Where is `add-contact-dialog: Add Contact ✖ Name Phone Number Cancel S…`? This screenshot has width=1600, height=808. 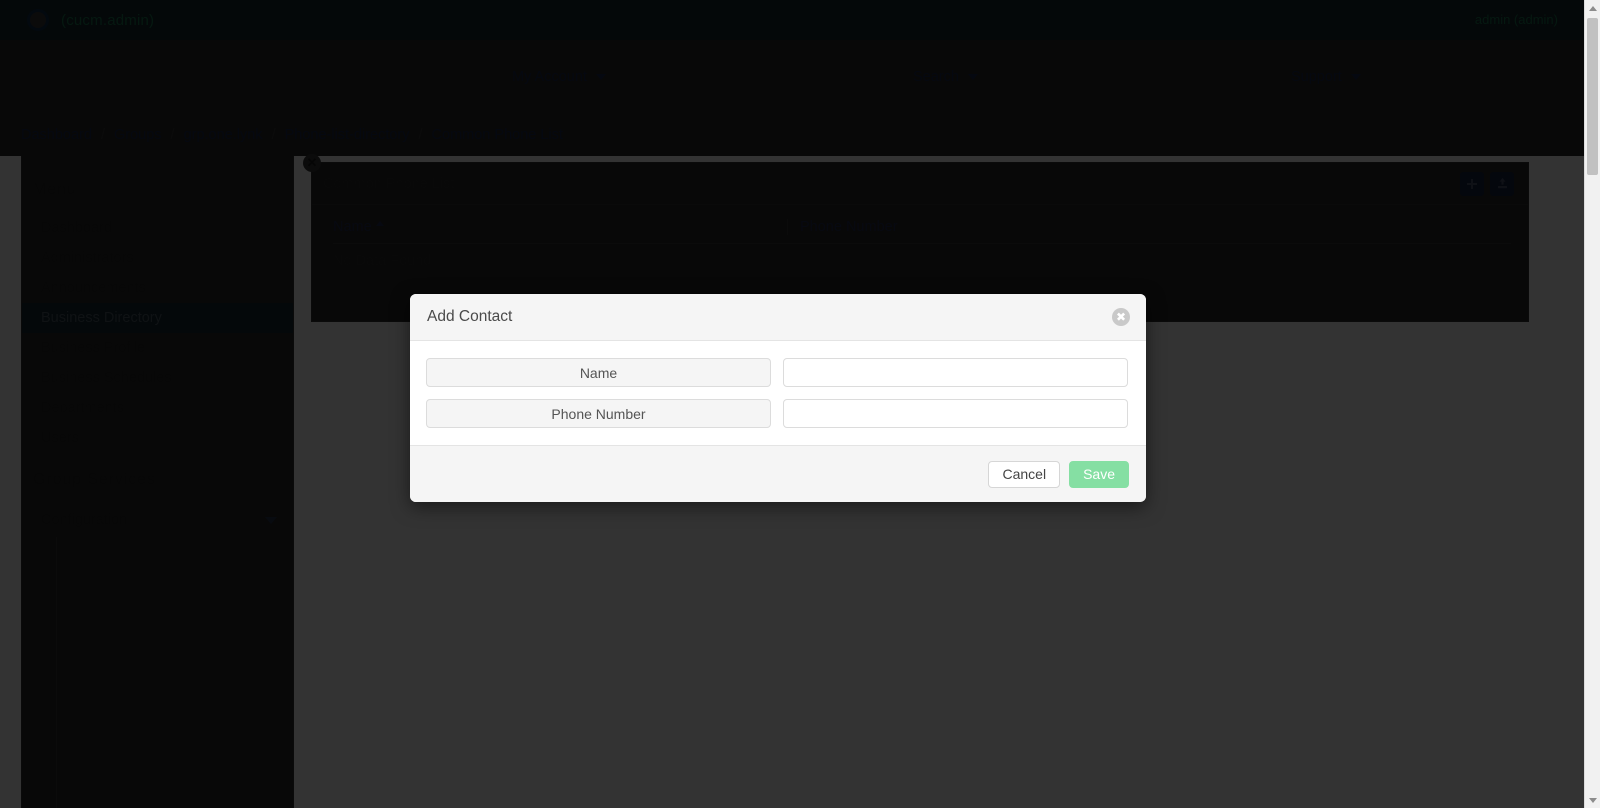 add-contact-dialog: Add Contact ✖ Name Phone Number Cancel S… is located at coordinates (778, 398).